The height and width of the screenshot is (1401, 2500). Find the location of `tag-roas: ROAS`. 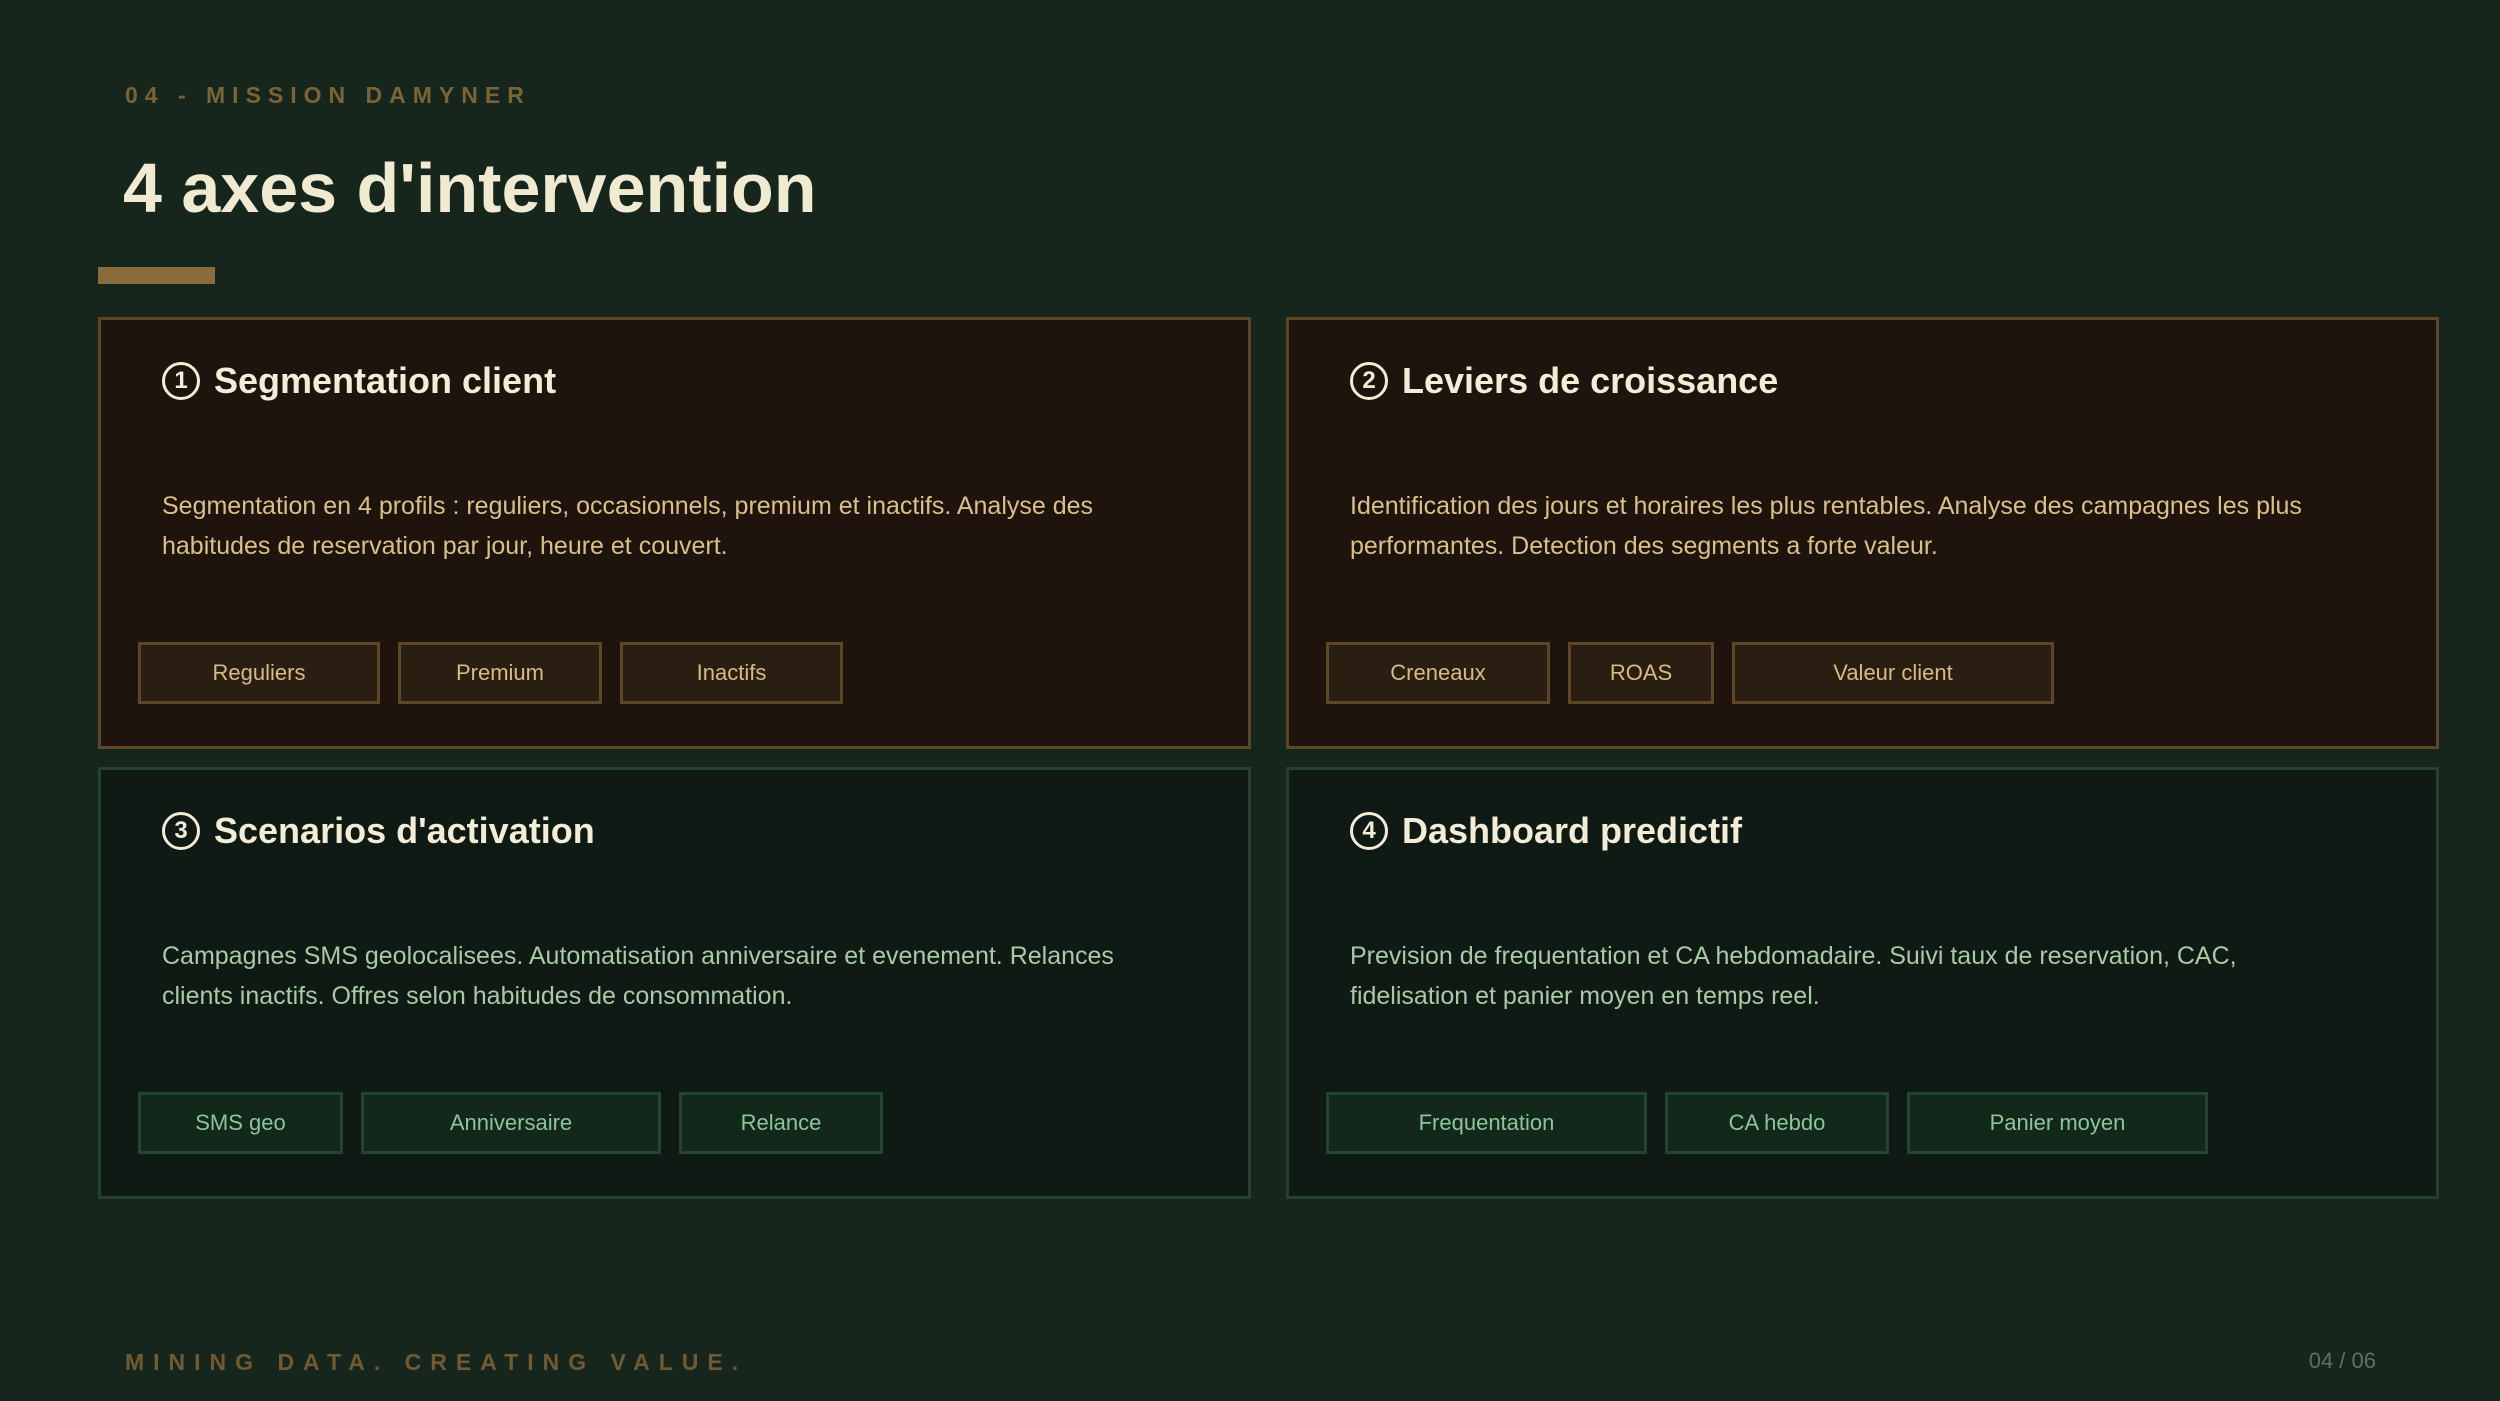

tag-roas: ROAS is located at coordinates (1641, 673).